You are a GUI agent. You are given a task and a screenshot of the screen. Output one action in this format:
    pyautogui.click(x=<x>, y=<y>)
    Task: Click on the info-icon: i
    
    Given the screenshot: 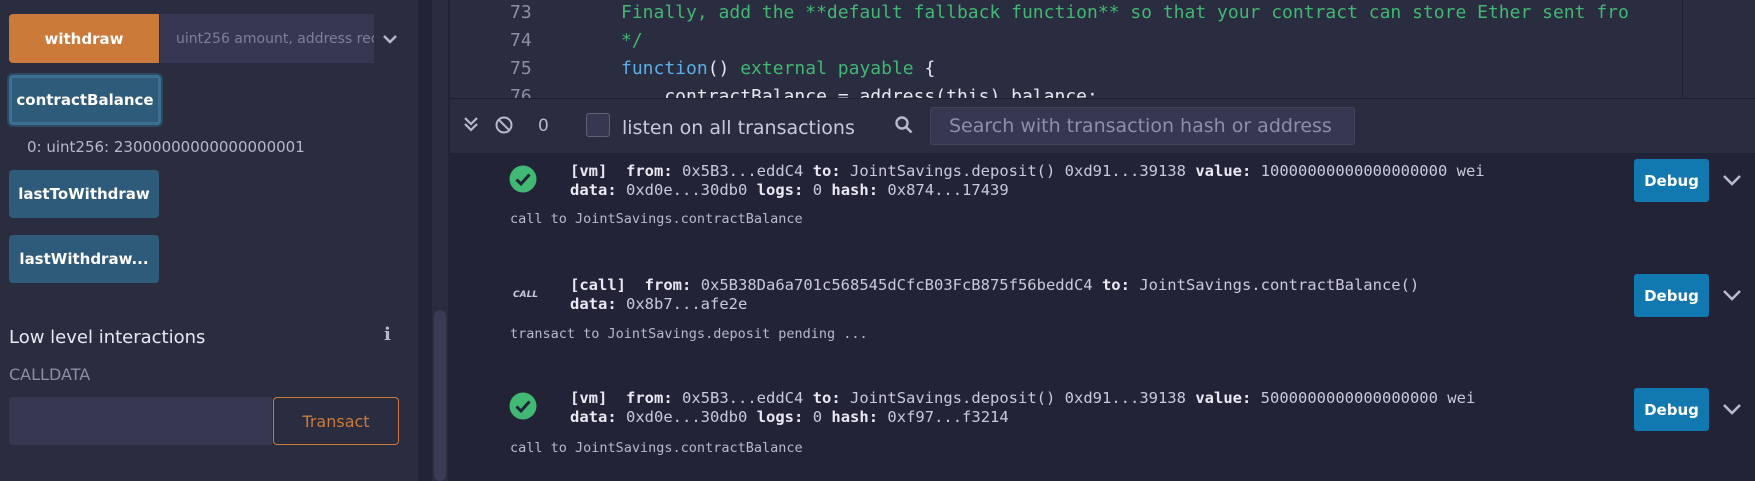 What is the action you would take?
    pyautogui.click(x=387, y=334)
    